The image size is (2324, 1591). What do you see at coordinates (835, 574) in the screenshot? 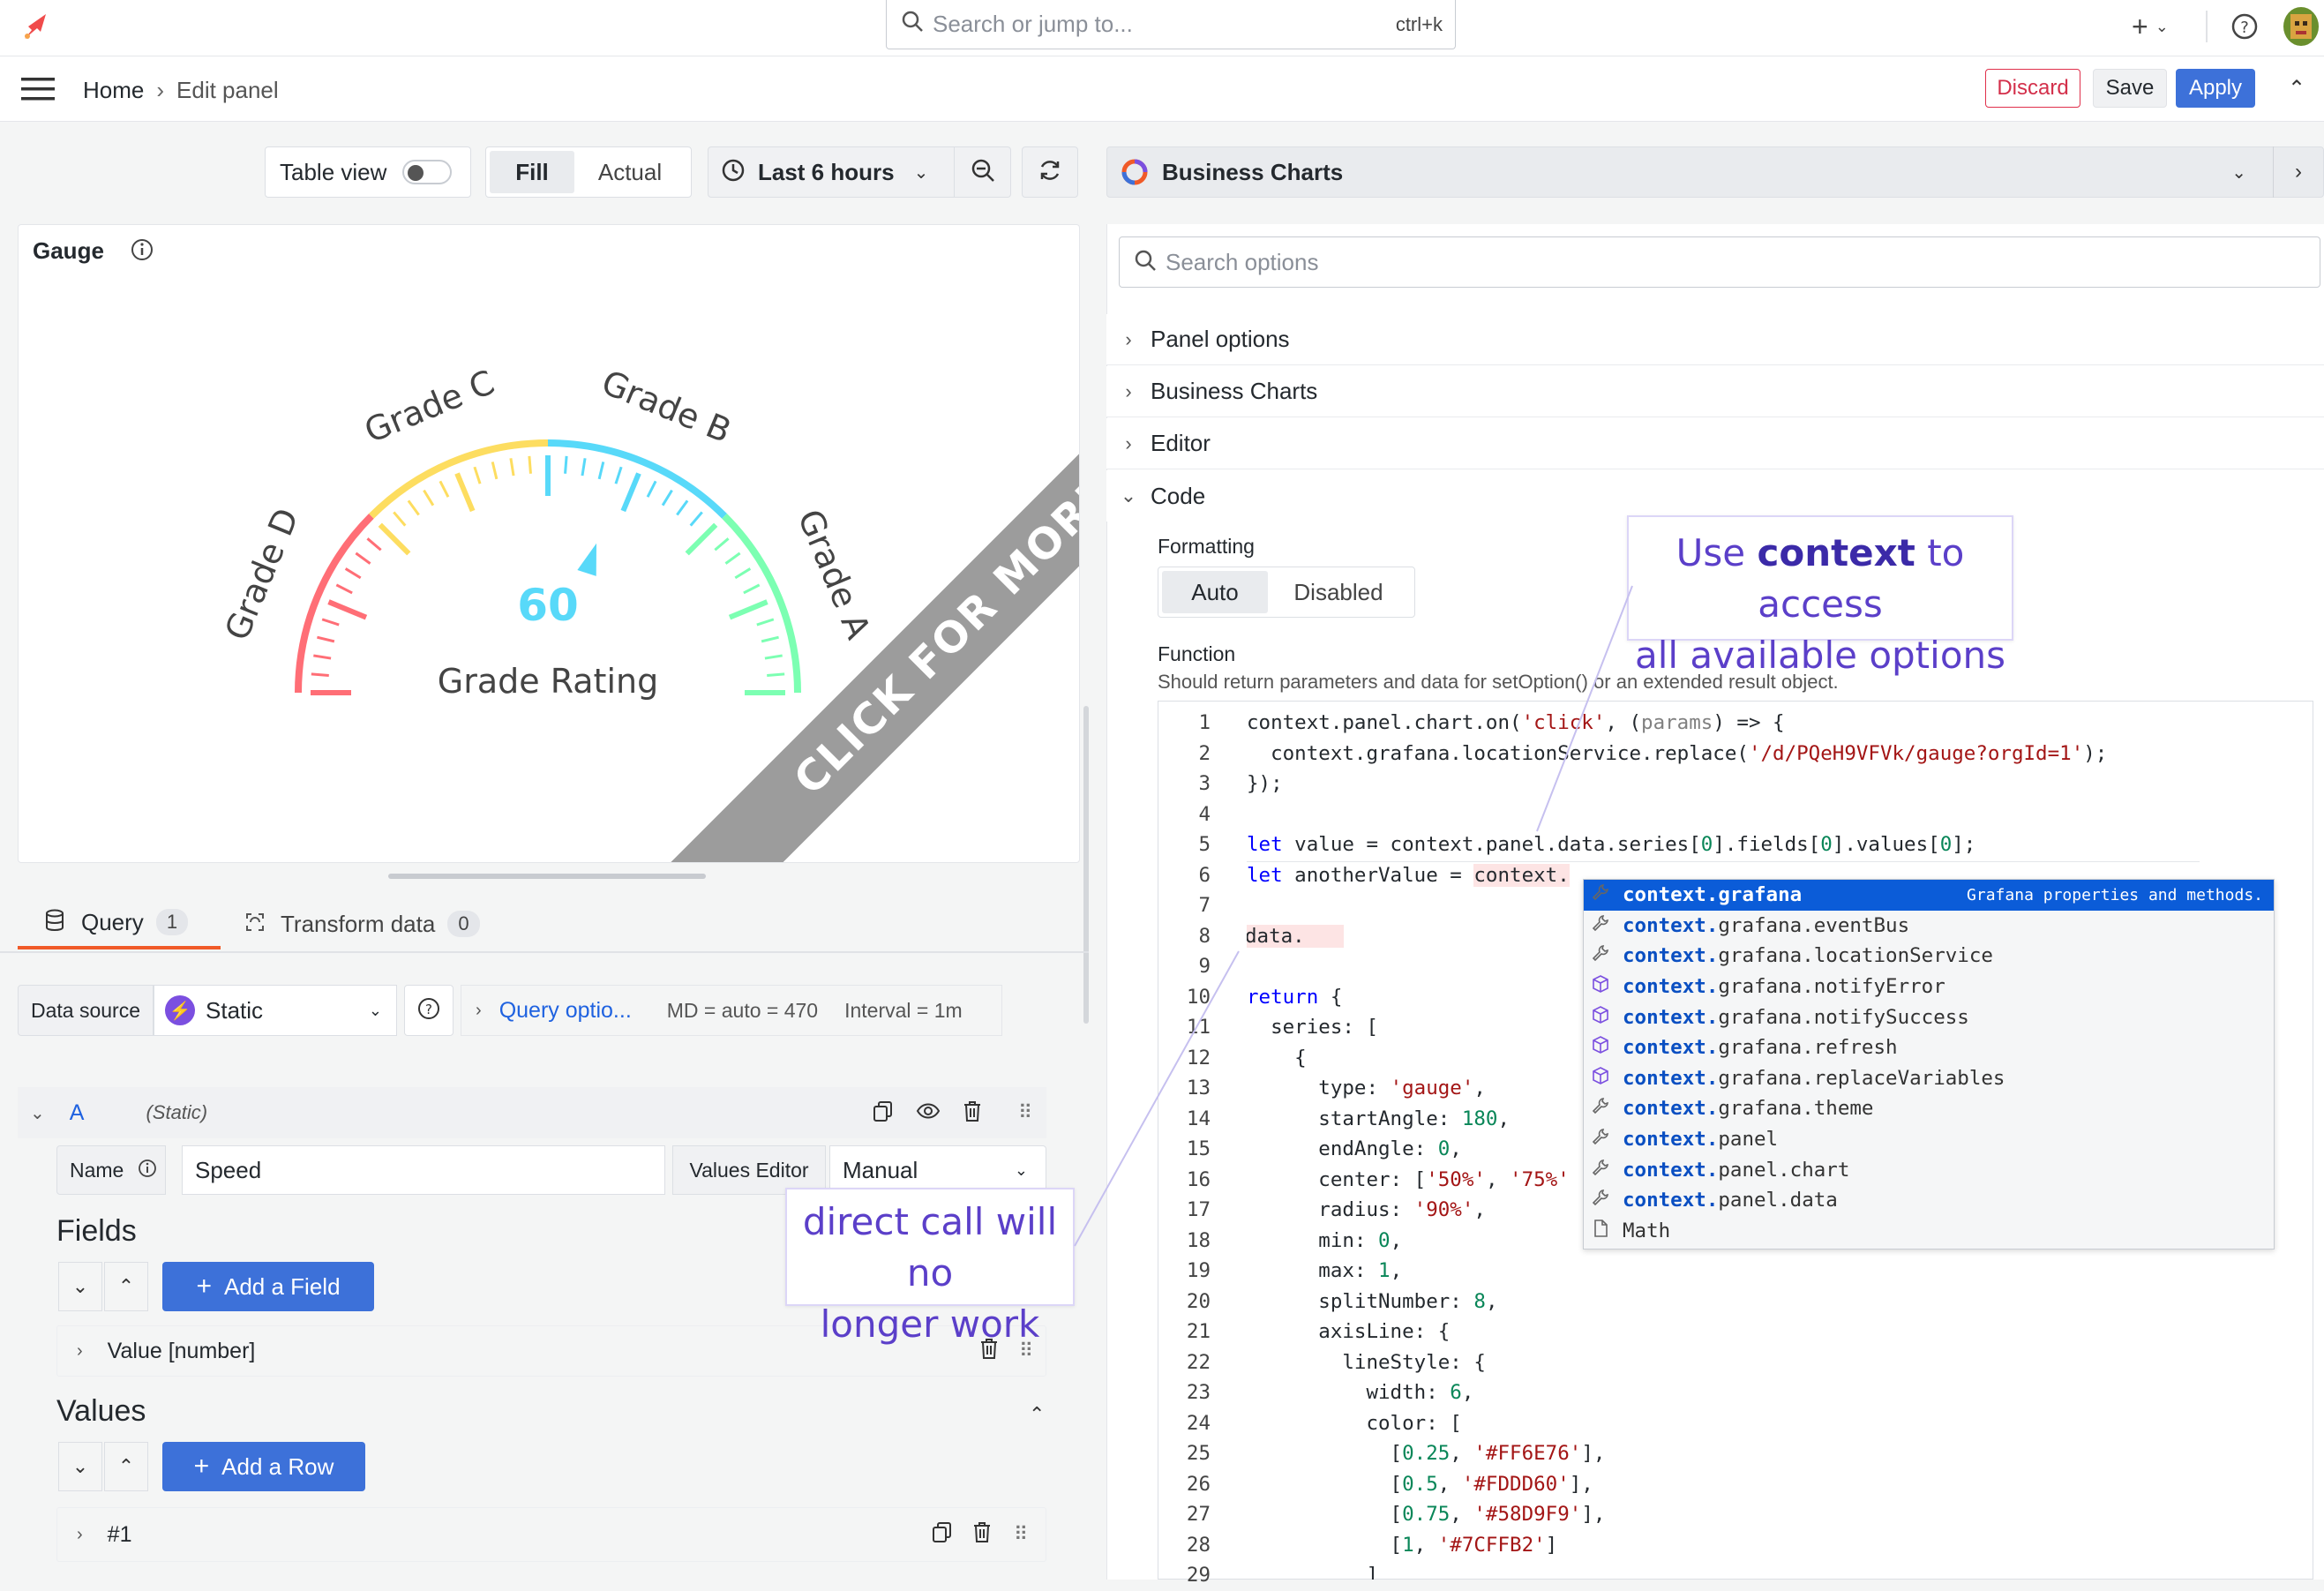
I see `gauge-grade-label: Grade A` at bounding box center [835, 574].